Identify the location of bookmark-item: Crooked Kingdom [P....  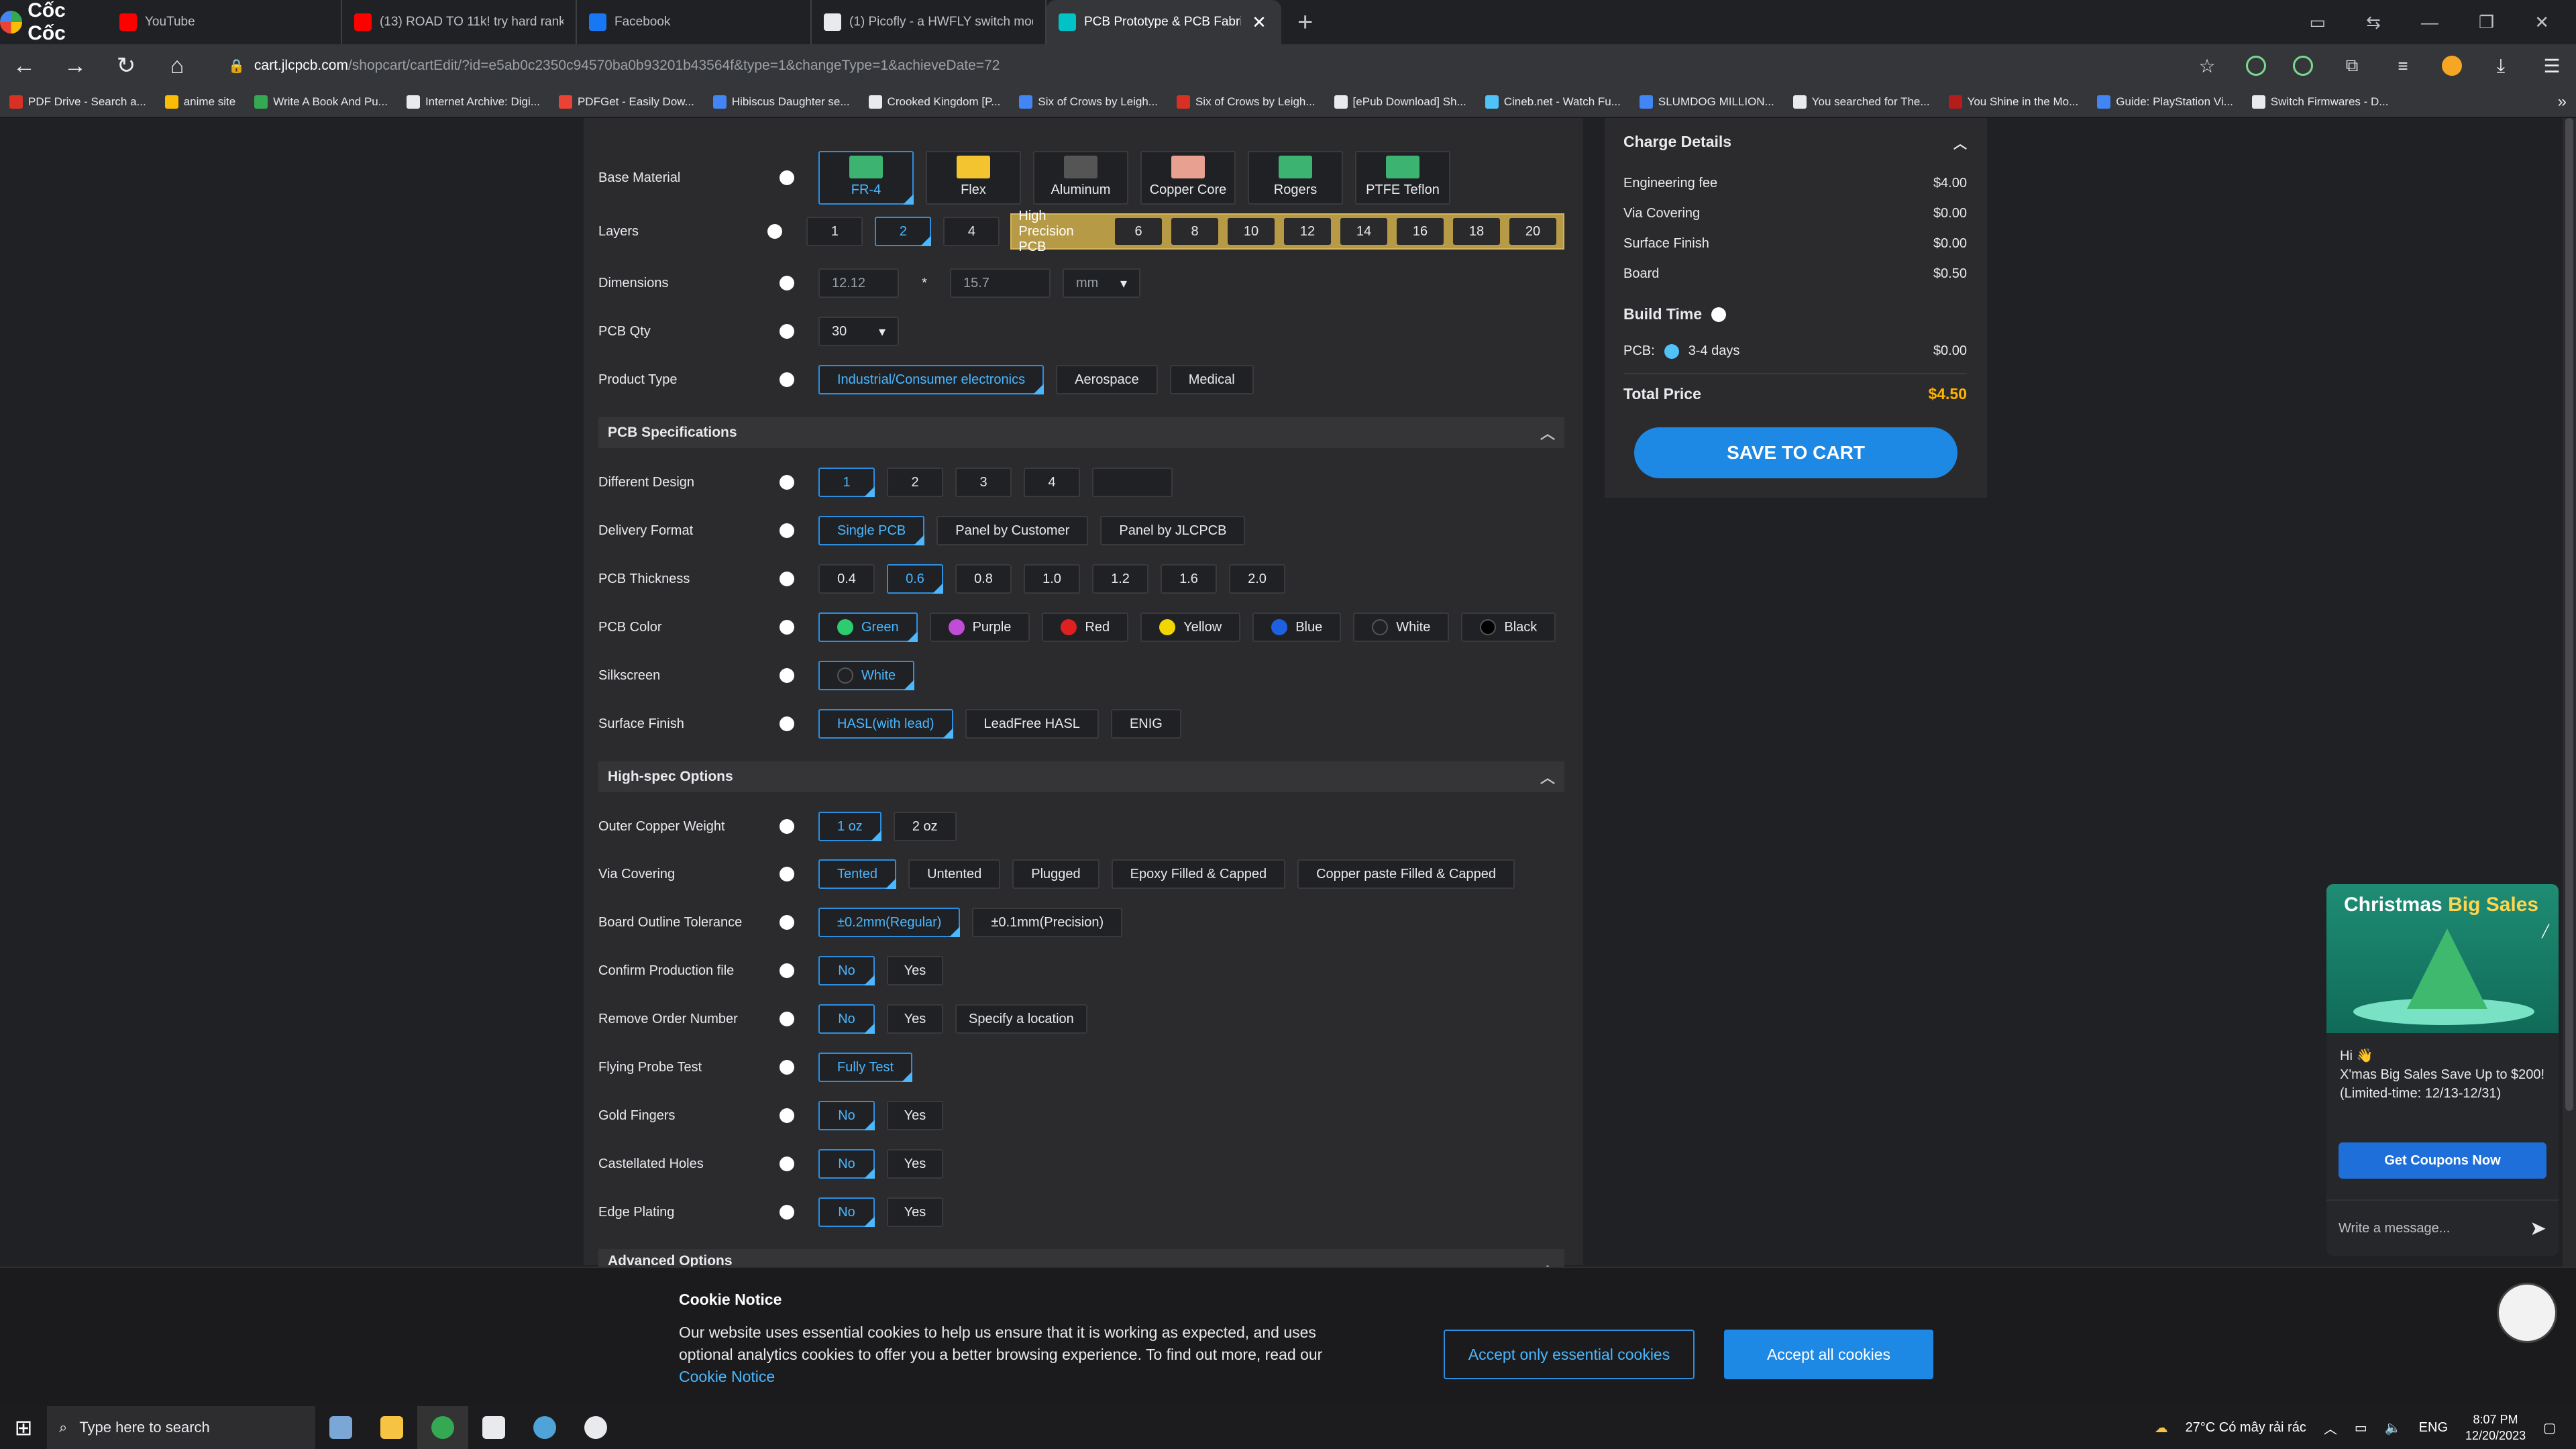
(934, 102).